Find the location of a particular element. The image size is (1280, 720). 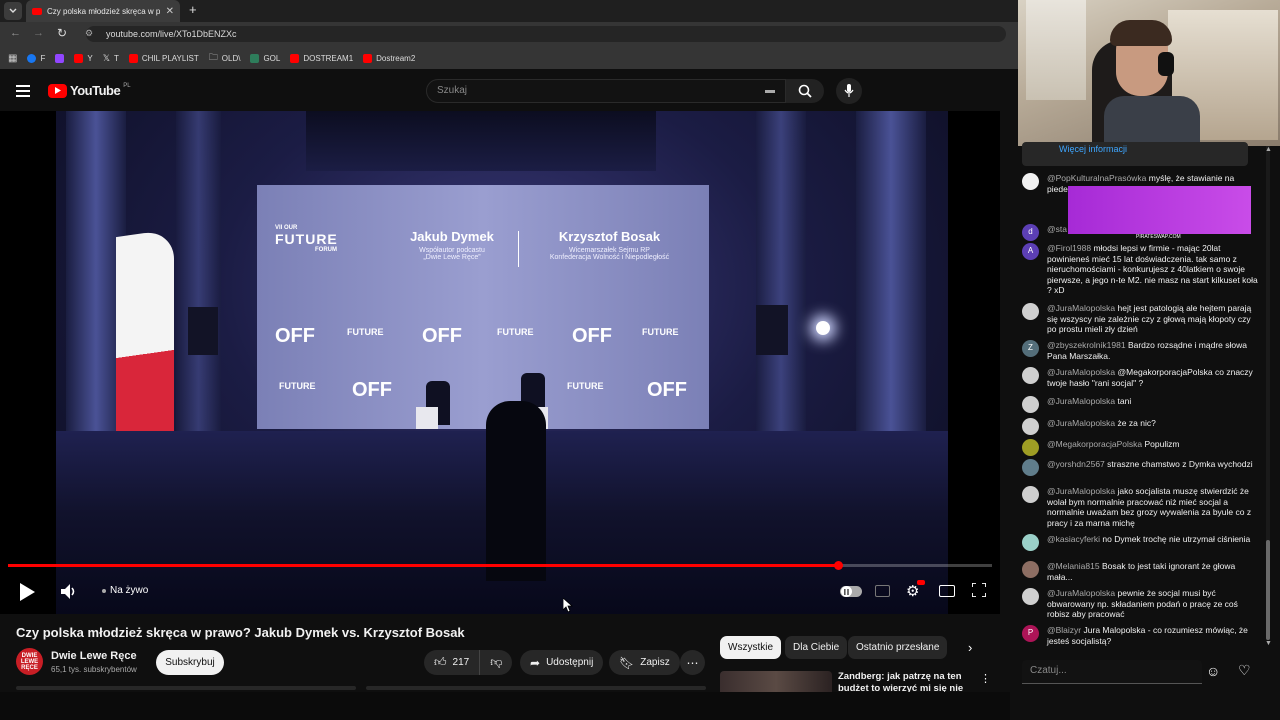

subscribe-button: Subskrybuj is located at coordinates (190, 662).